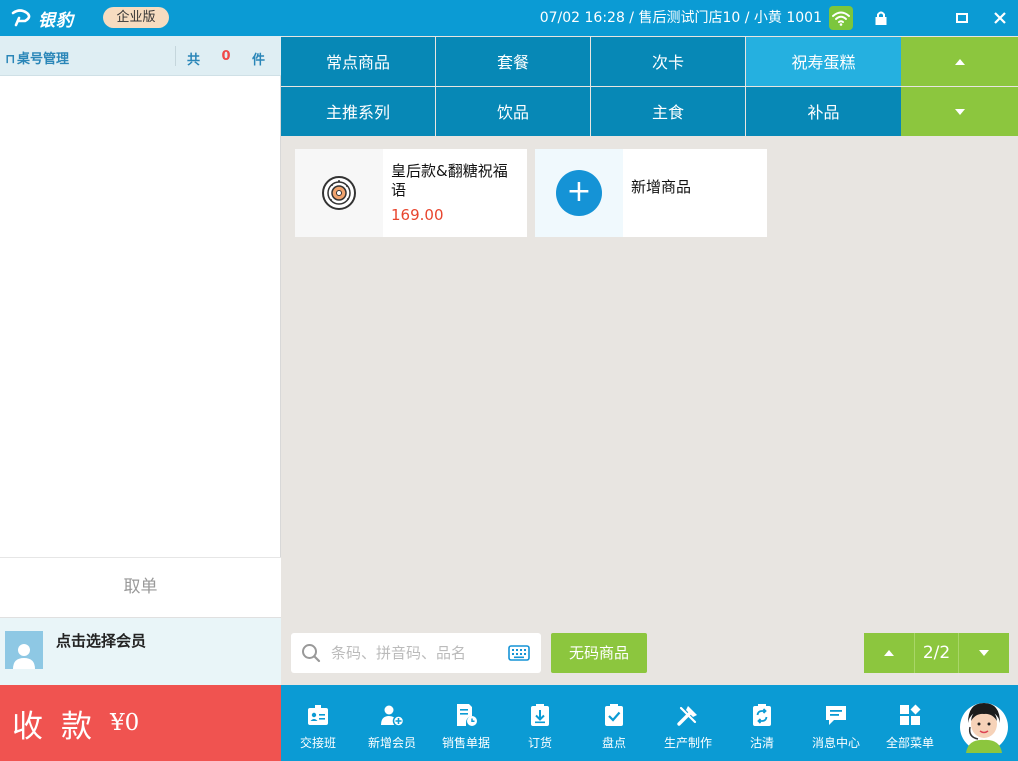 The image size is (1018, 761). I want to click on sold-out-button: 沽清, so click(762, 723).